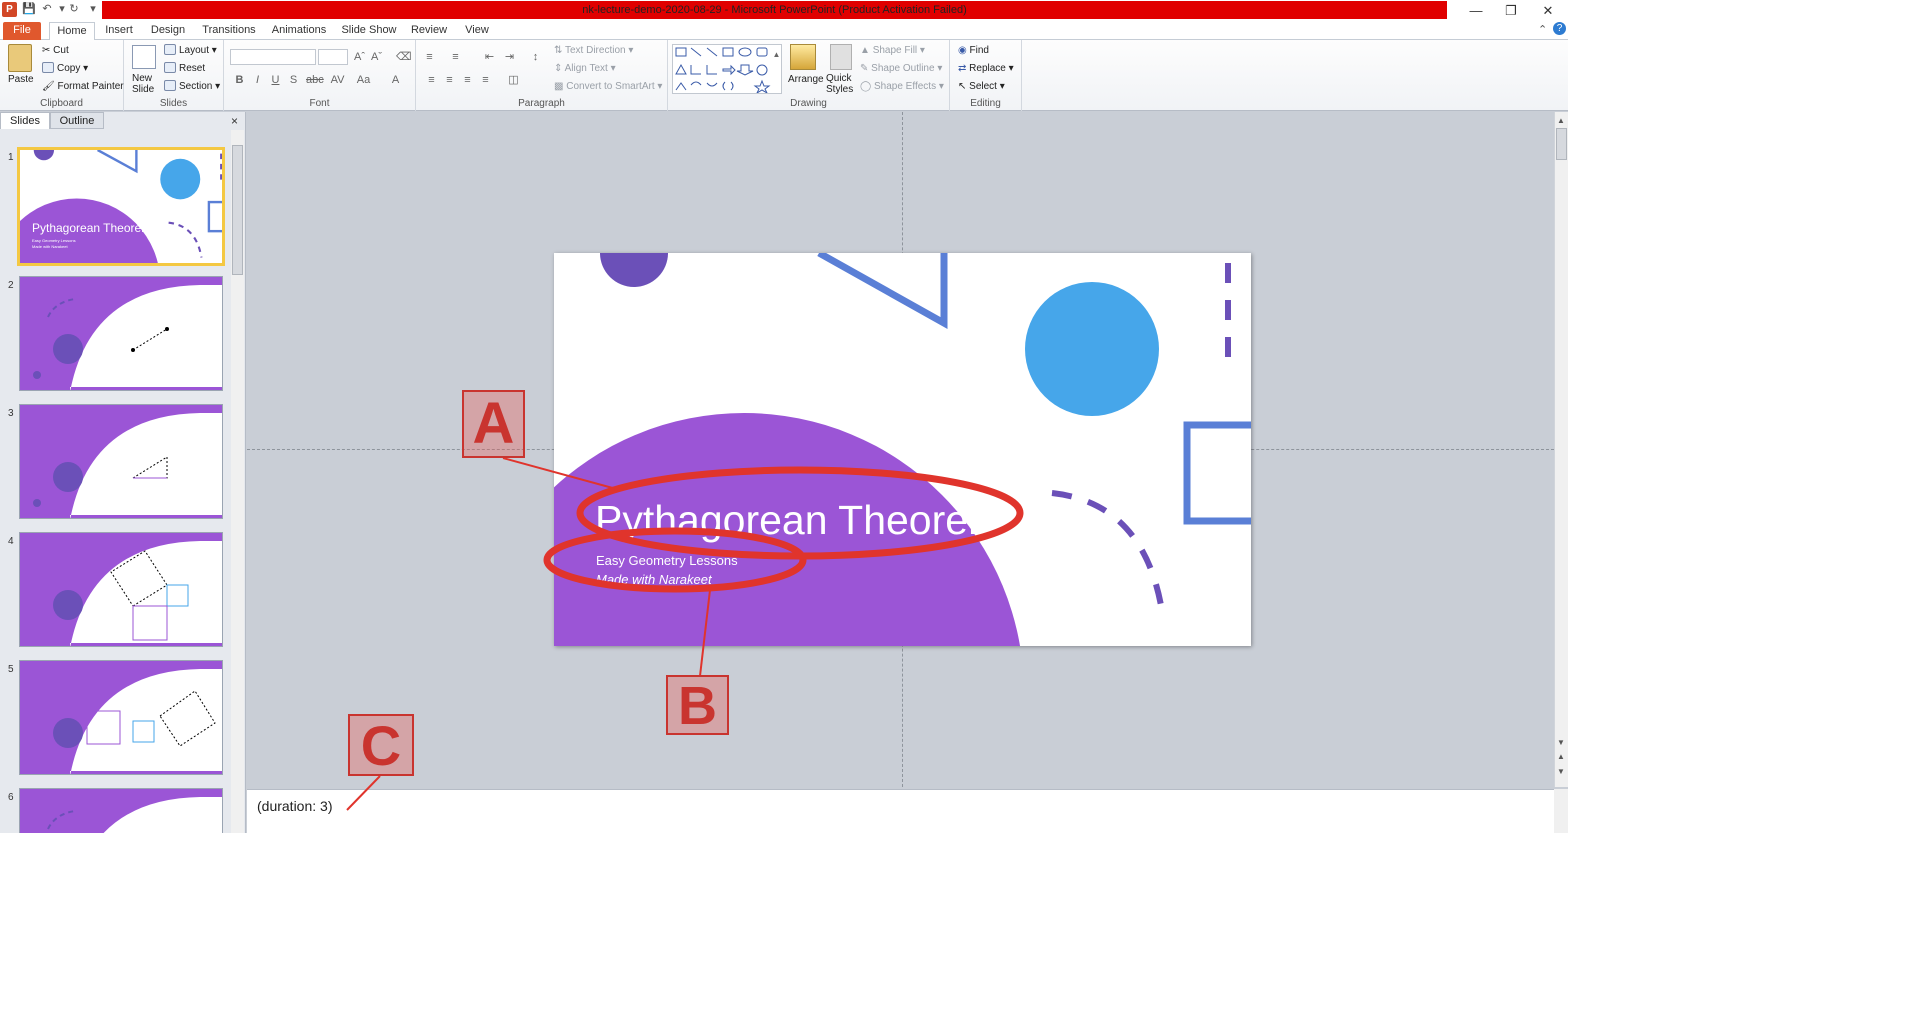  I want to click on close-panel-icon: ×, so click(234, 121).